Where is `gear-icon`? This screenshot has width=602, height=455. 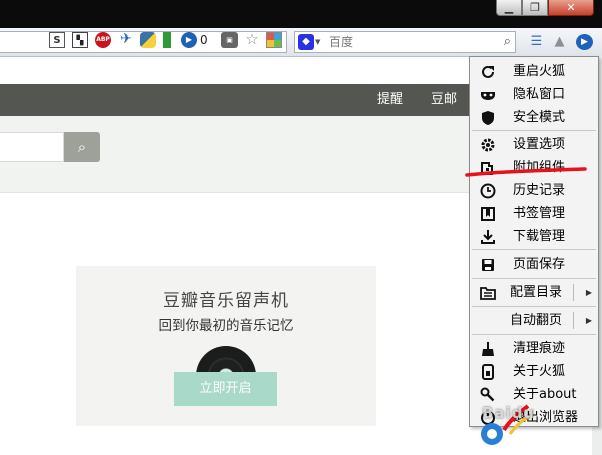
gear-icon is located at coordinates (488, 145).